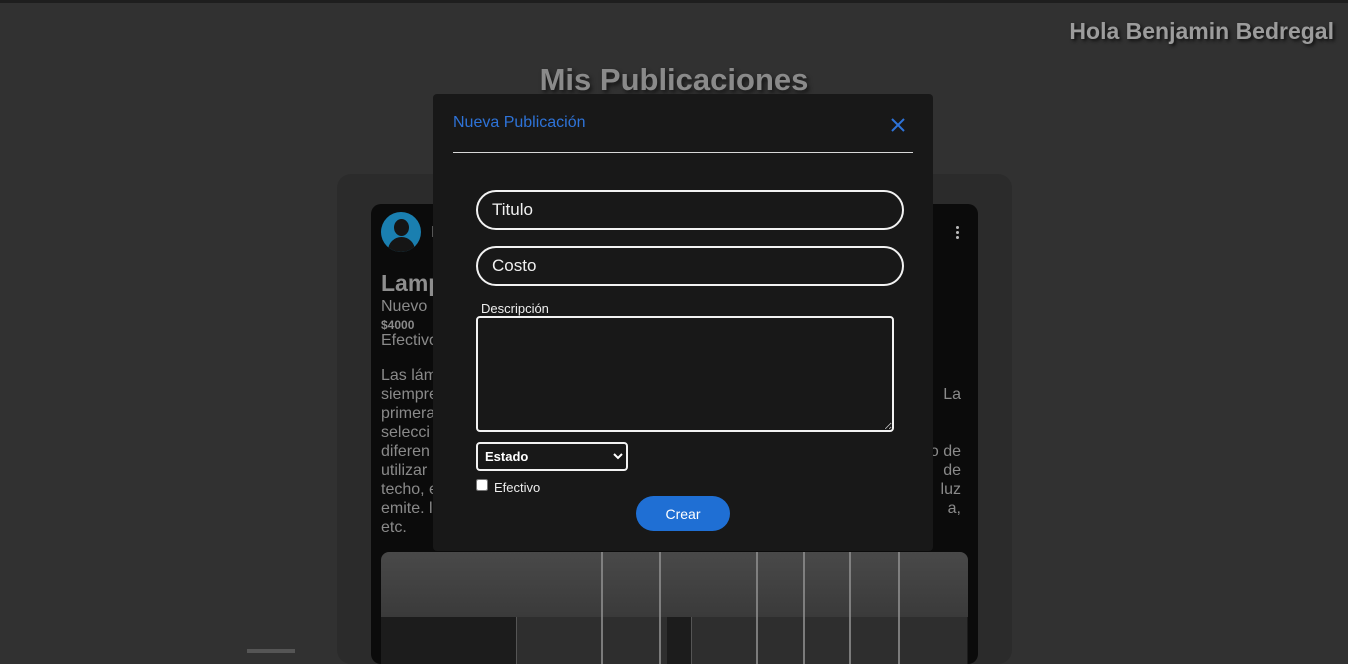  What do you see at coordinates (519, 122) in the screenshot?
I see `modal-title: Nueva Publicación` at bounding box center [519, 122].